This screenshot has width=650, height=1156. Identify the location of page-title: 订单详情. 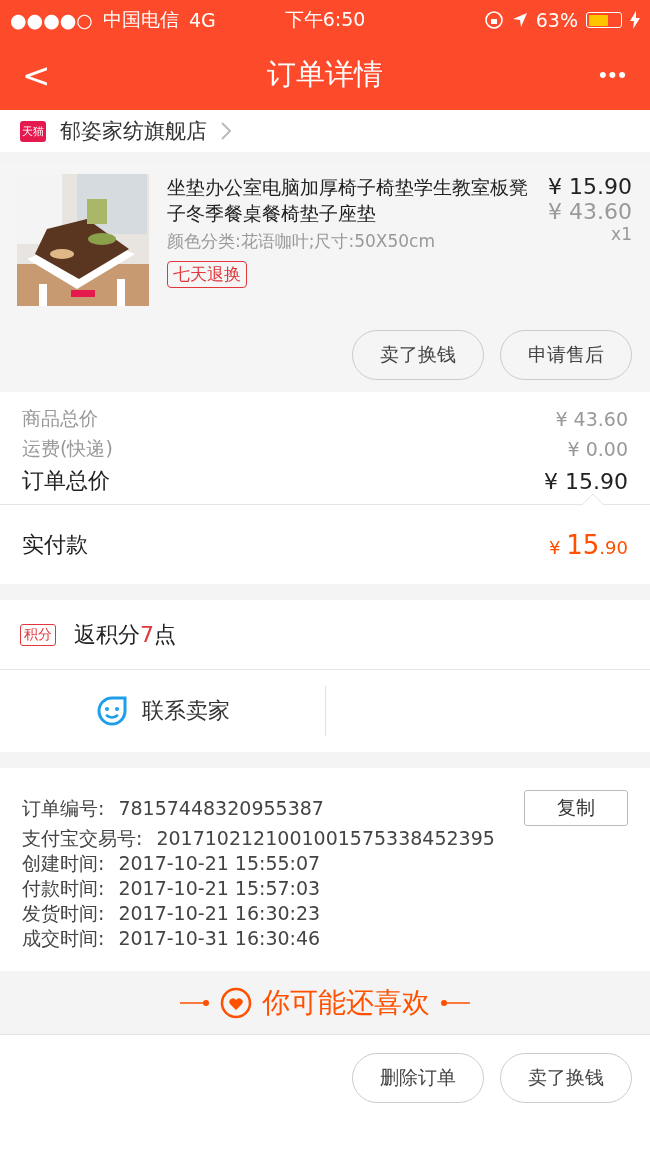
(325, 74).